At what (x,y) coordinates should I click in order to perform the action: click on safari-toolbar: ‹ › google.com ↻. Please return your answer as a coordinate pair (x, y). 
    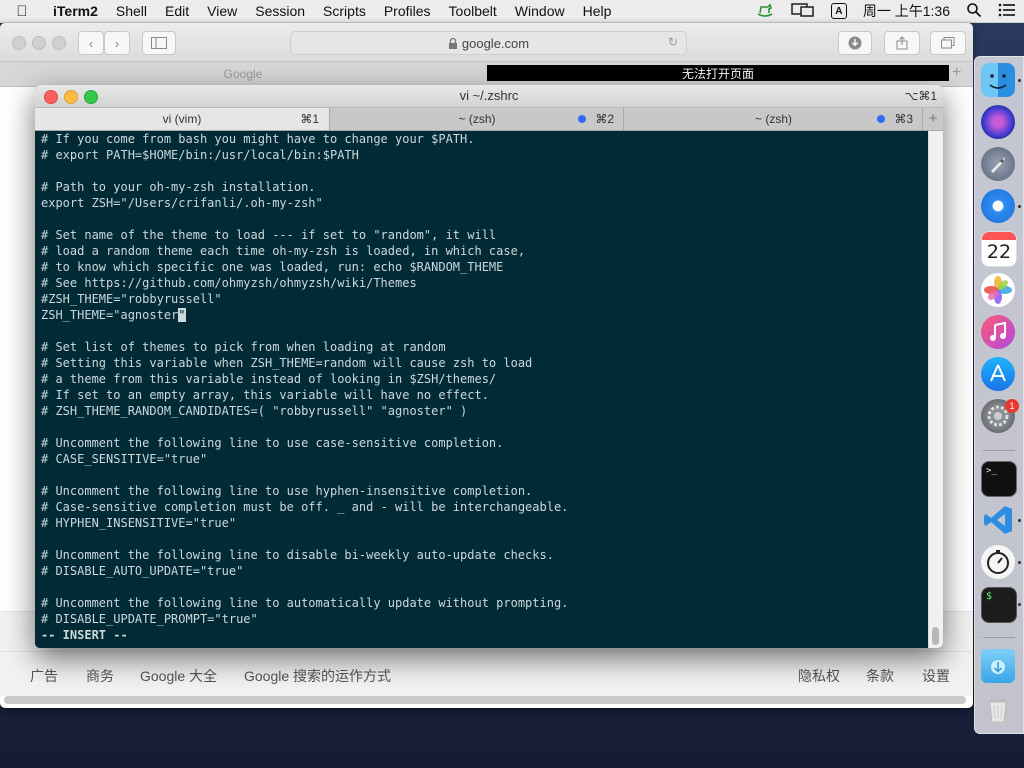
    Looking at the image, I should click on (486, 42).